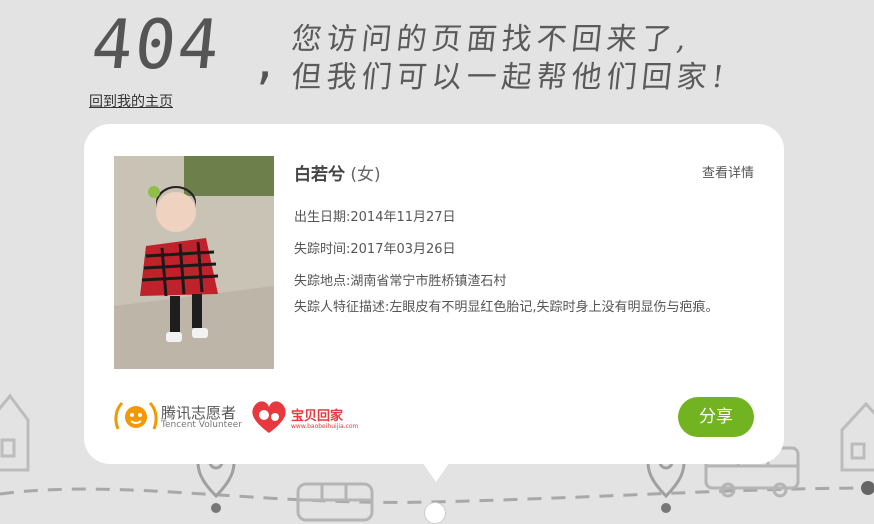 The image size is (874, 524). Describe the element at coordinates (179, 417) in the screenshot. I see `tencent-volunteer-logo: 腾讯志愿者 Tencent Volunteer` at that location.